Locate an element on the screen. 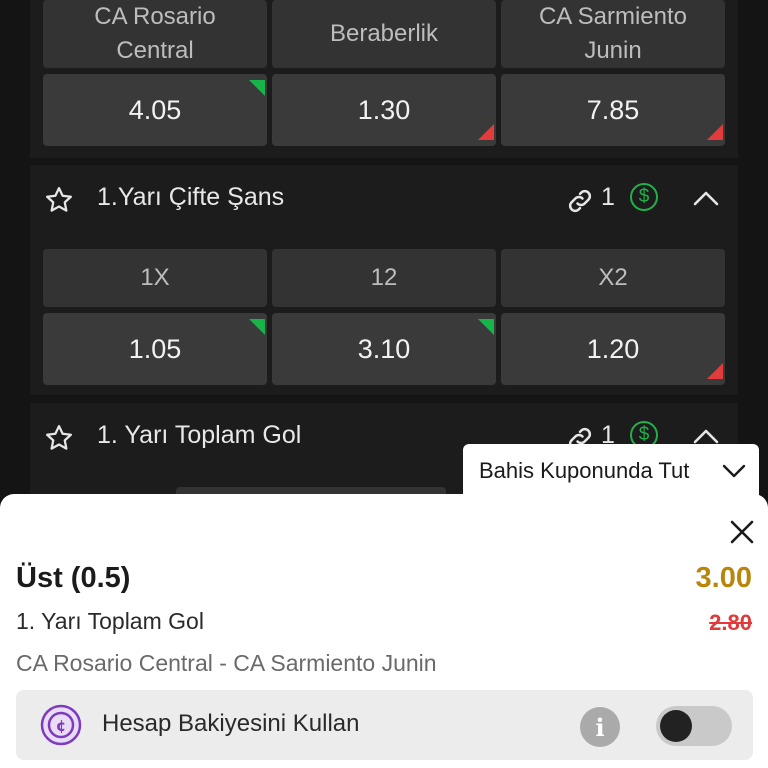  keep-in-betslip-label: Bahis Kuponunda Tut is located at coordinates (584, 470).